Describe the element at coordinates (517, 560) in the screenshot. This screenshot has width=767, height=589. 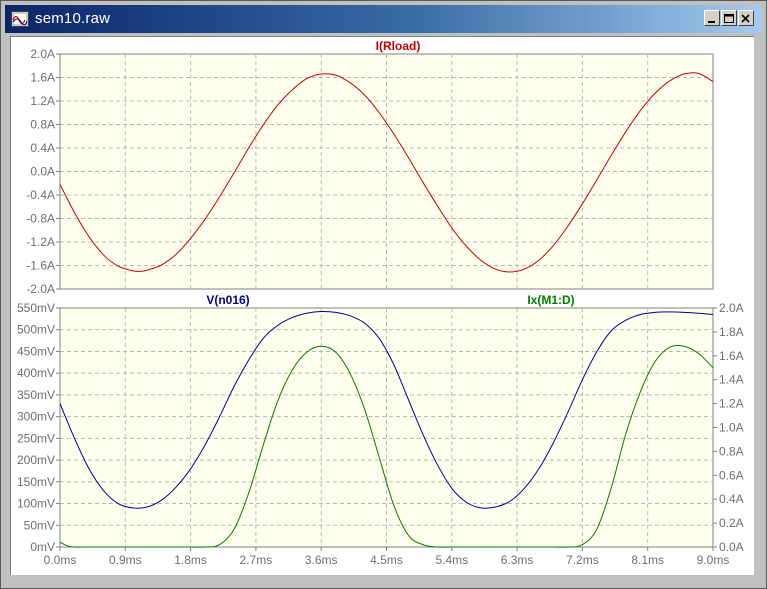
I see `x-tick-label: 6.3ms` at that location.